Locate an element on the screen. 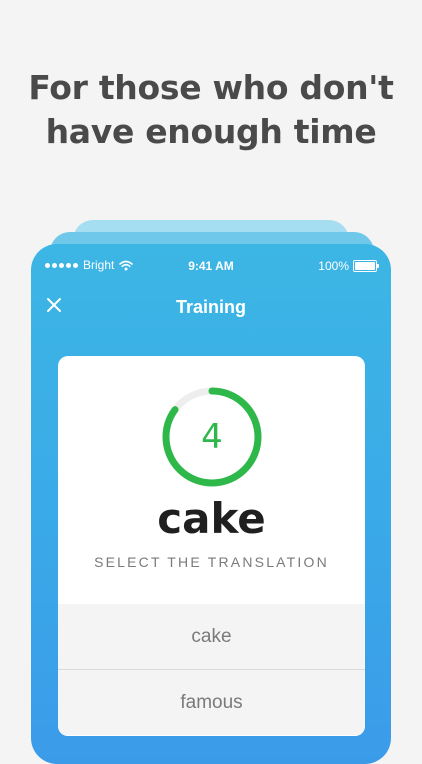 This screenshot has width=422, height=764. headline-line-1: For those who don't is located at coordinates (211, 87).